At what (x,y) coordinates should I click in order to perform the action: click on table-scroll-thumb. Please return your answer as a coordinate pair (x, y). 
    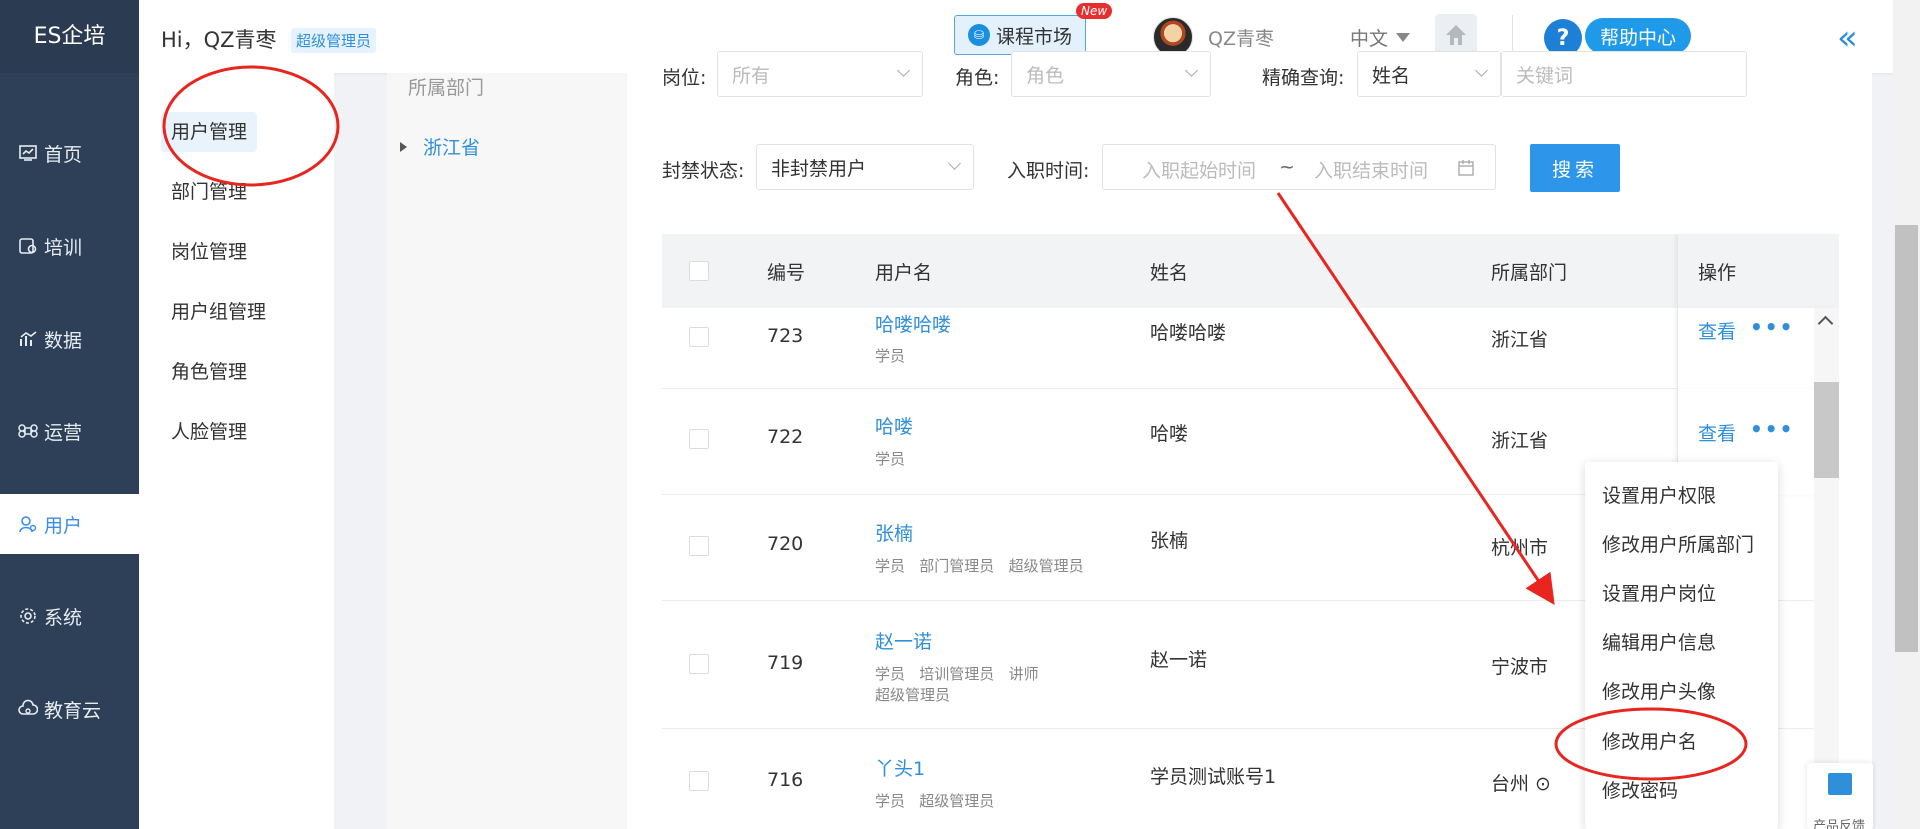
    Looking at the image, I should click on (1826, 430).